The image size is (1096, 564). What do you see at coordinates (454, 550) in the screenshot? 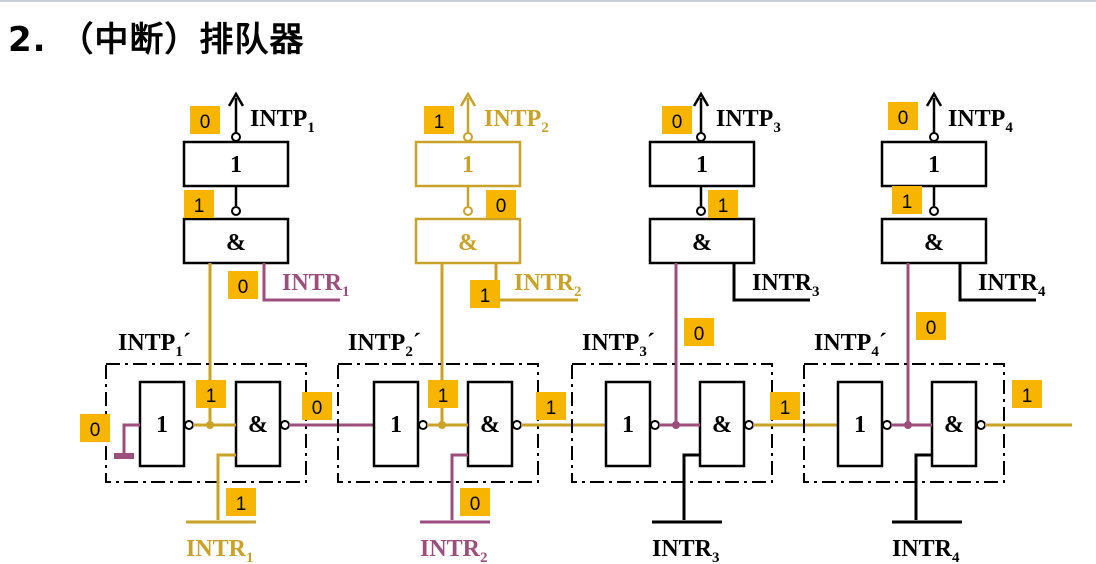
I see `intr2-bar-label: INTR2` at bounding box center [454, 550].